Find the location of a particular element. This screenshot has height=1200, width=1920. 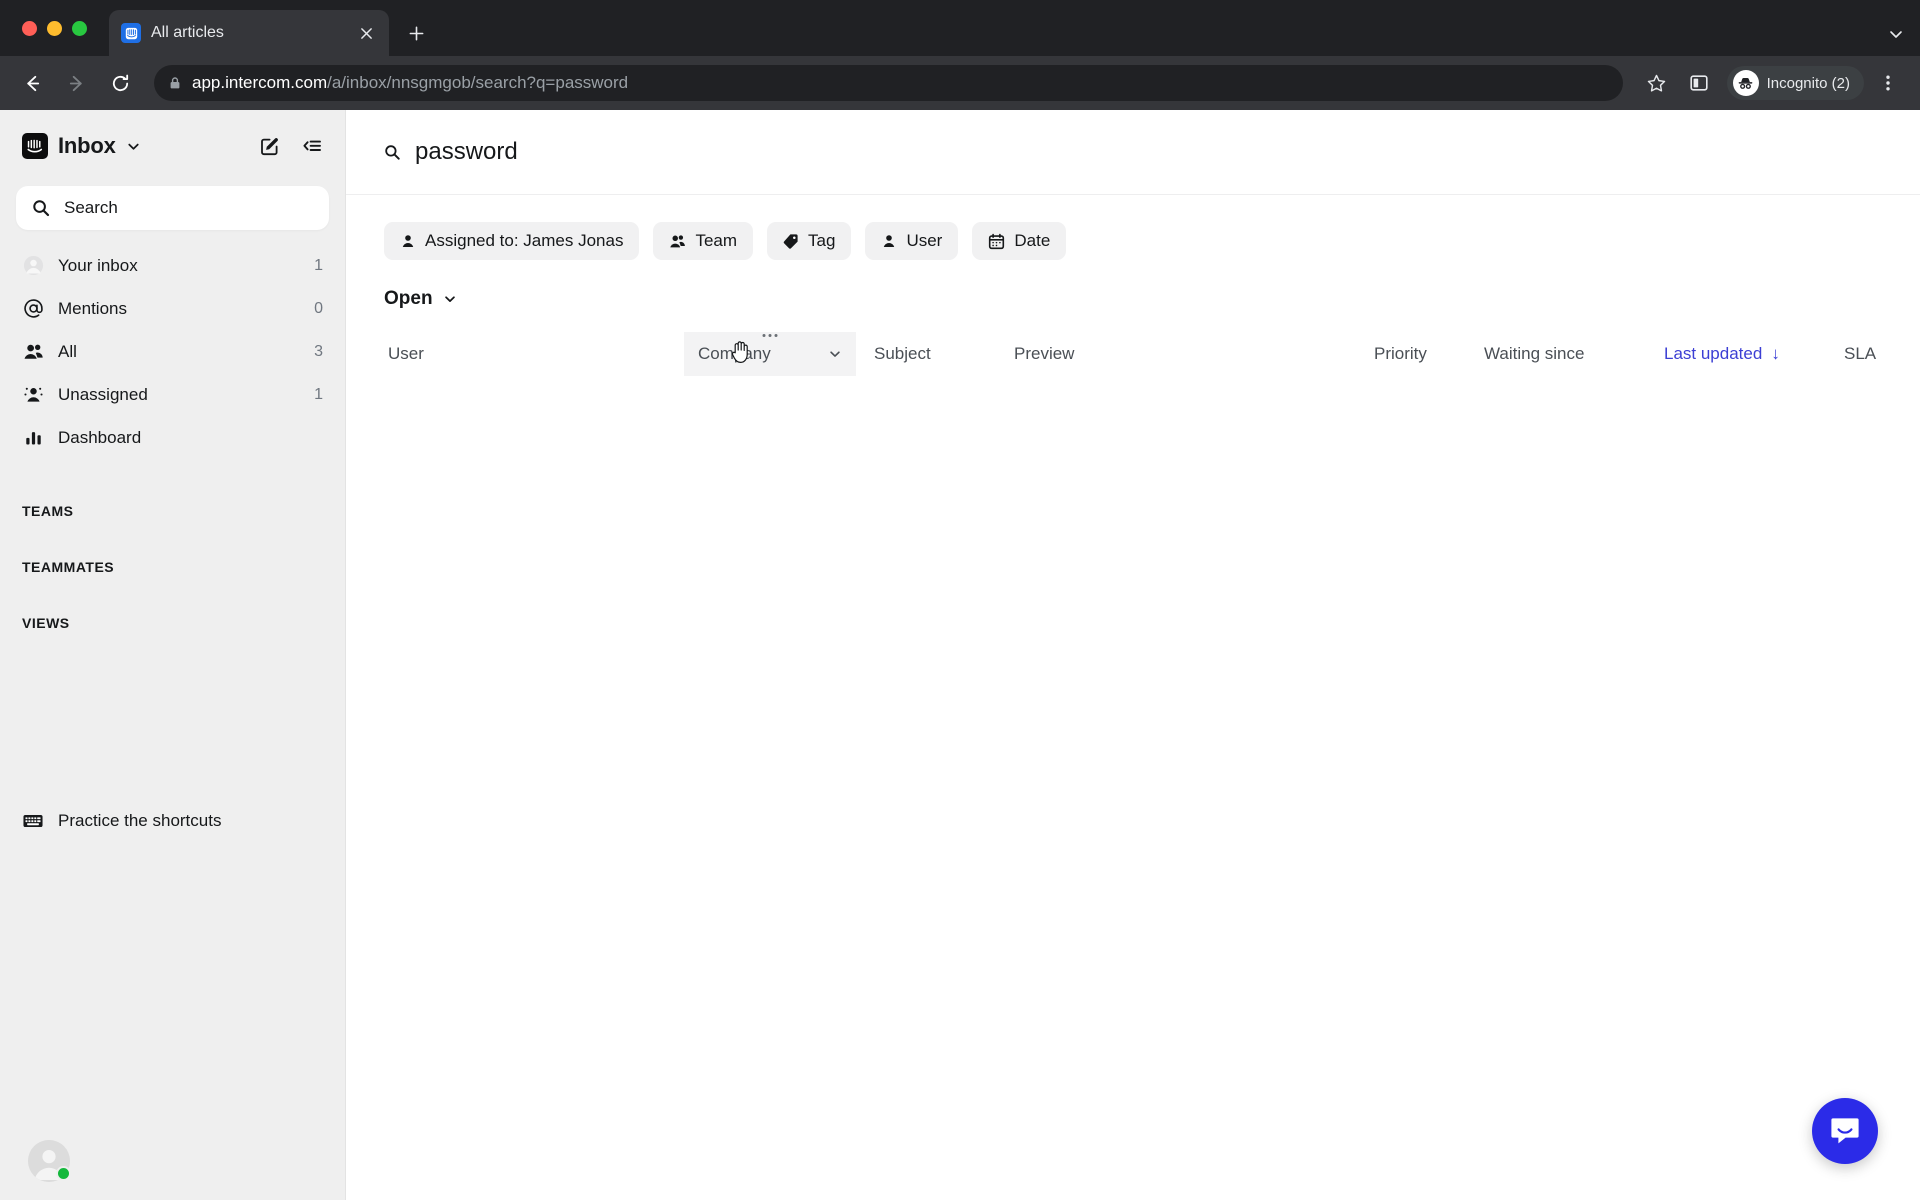

sidebar-item-mentions: Mentions 0 is located at coordinates (172, 308).